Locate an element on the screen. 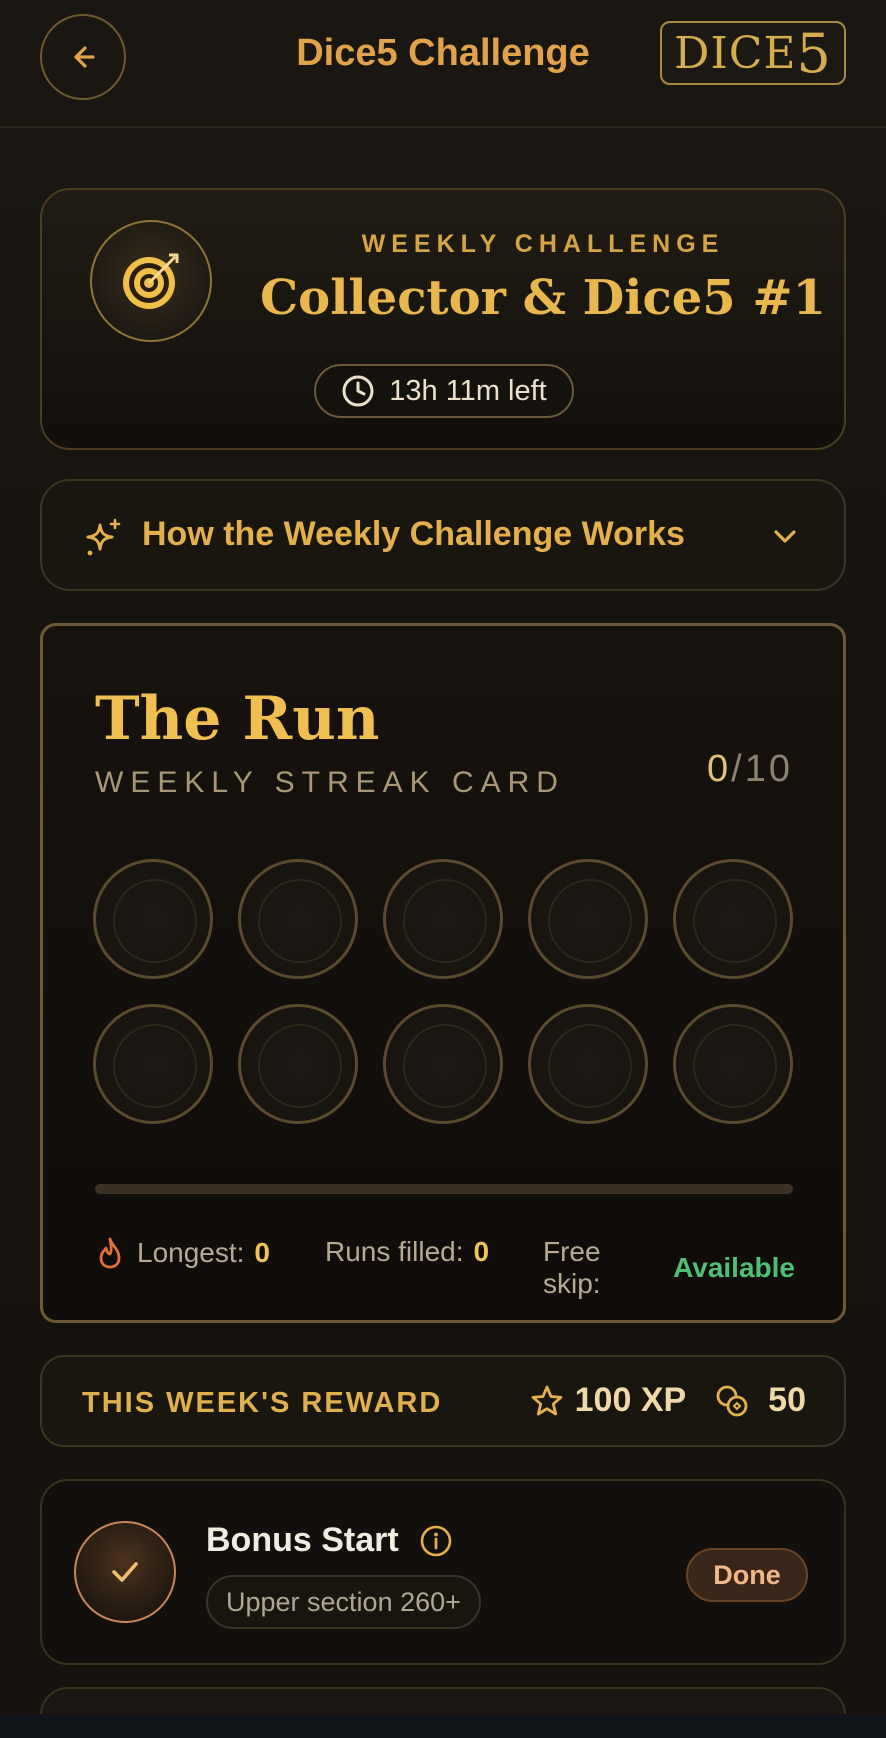 The width and height of the screenshot is (886, 1738). weekly-reward-card: THIS WEEK'S REWARD 100 XP 50 is located at coordinates (443, 1401).